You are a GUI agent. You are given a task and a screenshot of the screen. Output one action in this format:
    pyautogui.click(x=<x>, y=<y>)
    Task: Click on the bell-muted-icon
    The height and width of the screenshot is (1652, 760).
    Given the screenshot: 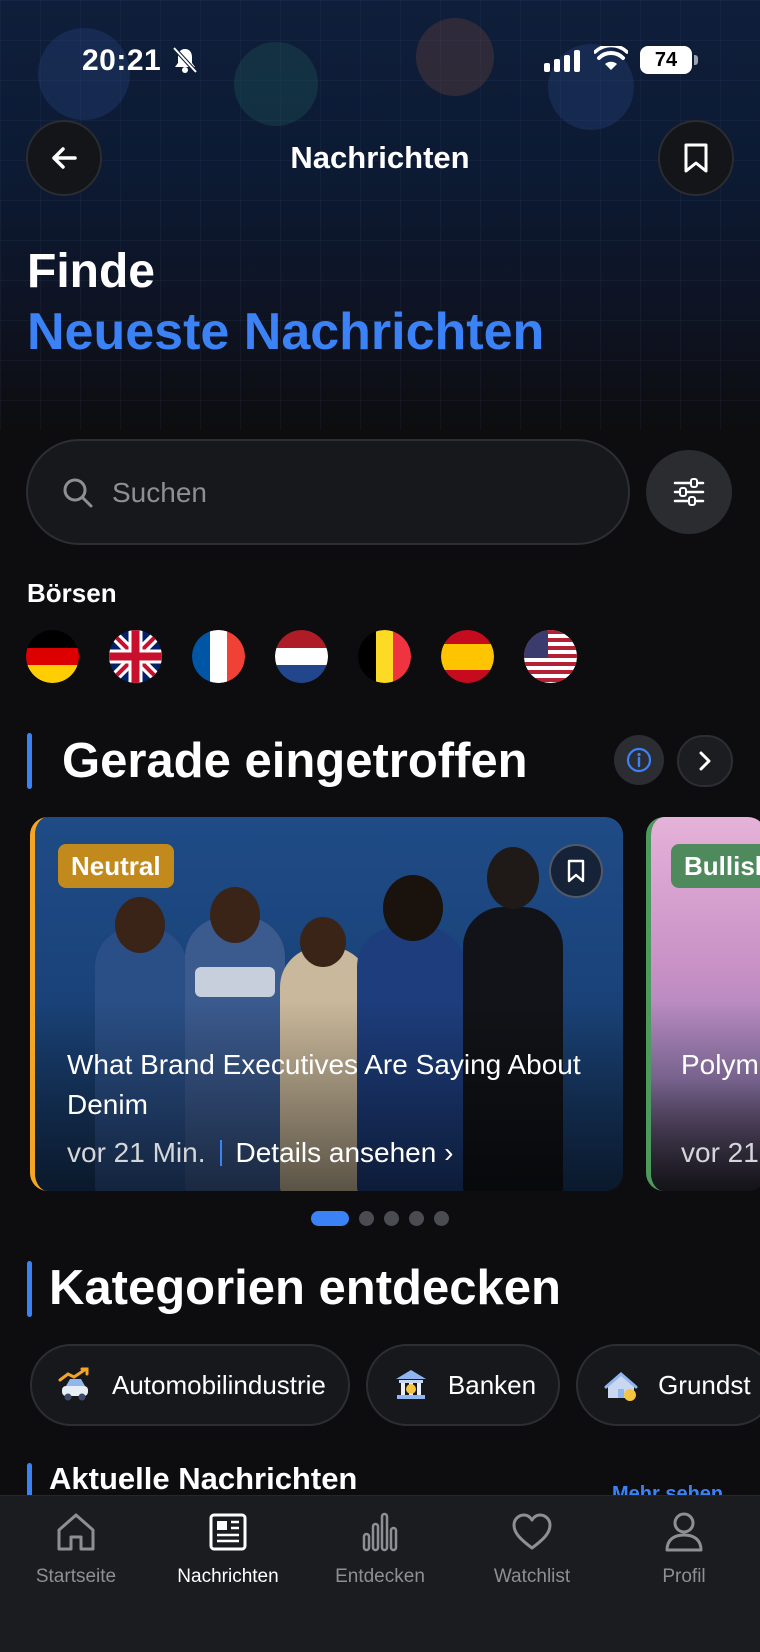 What is the action you would take?
    pyautogui.click(x=185, y=60)
    